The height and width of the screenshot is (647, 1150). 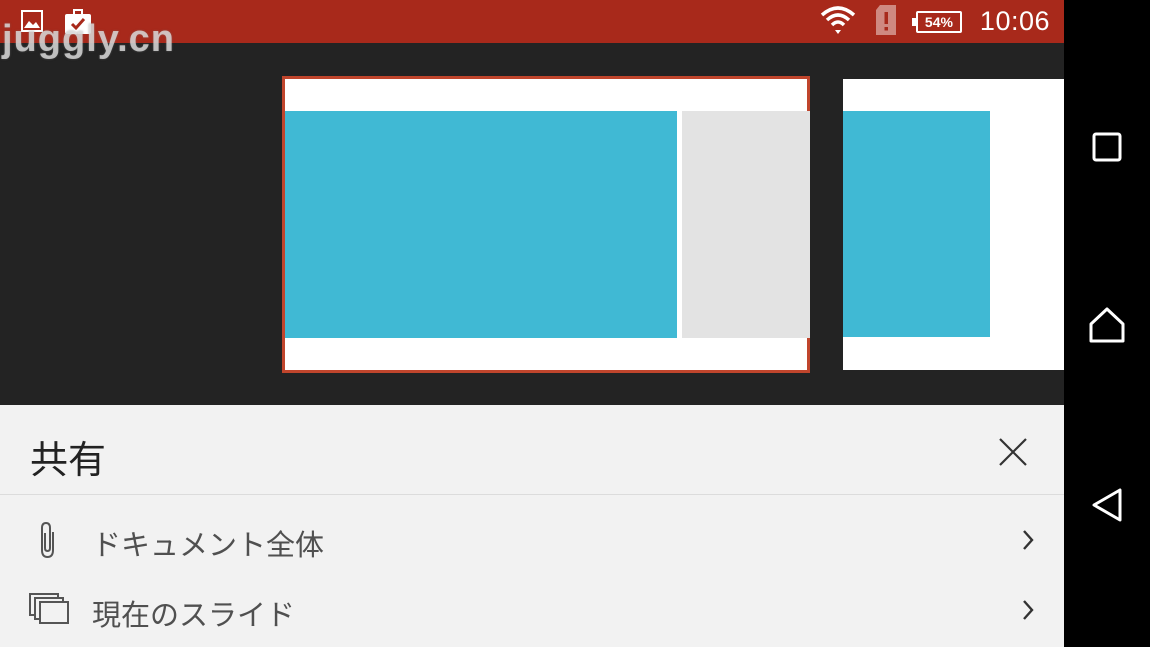 I want to click on recents-button, so click(x=1107, y=147).